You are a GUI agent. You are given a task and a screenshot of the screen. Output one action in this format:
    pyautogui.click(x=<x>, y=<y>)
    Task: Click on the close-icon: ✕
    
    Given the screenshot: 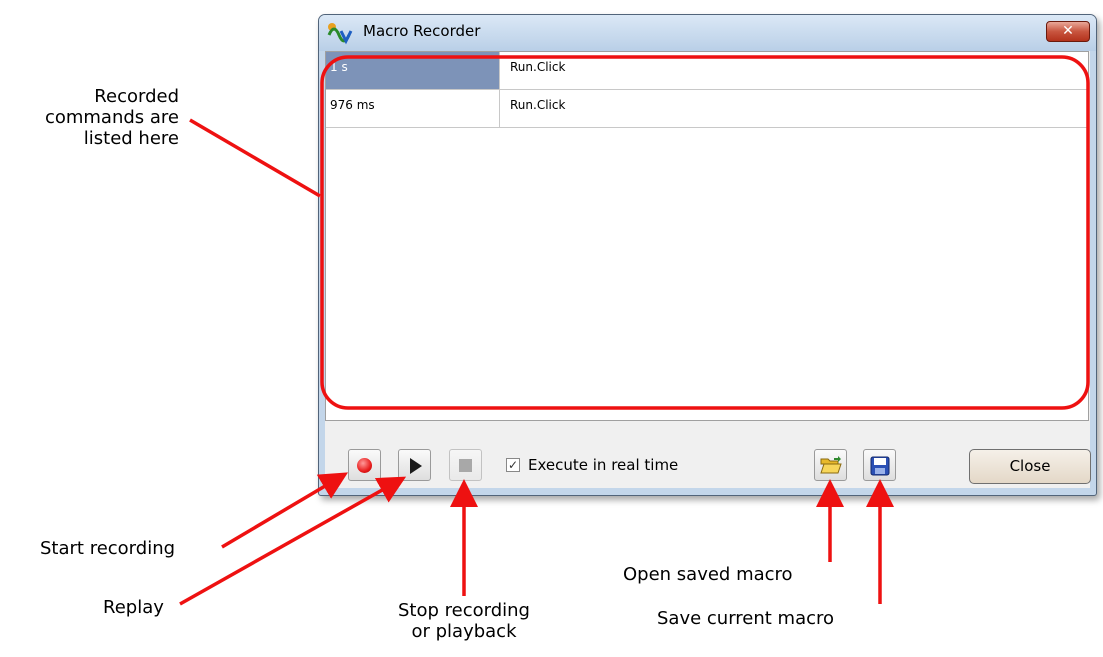 What is the action you would take?
    pyautogui.click(x=1068, y=31)
    